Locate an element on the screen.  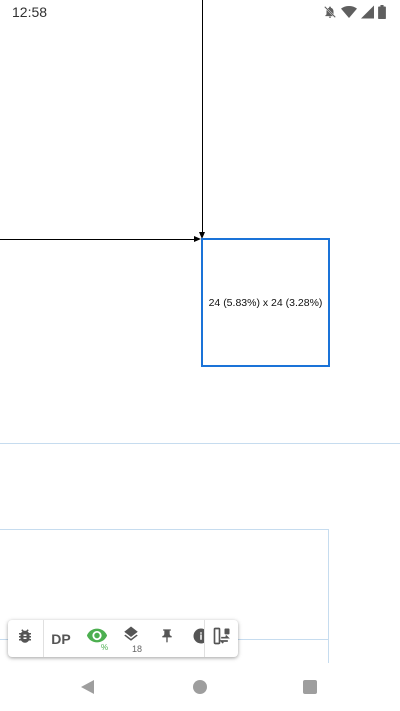
info-button is located at coordinates (194, 638).